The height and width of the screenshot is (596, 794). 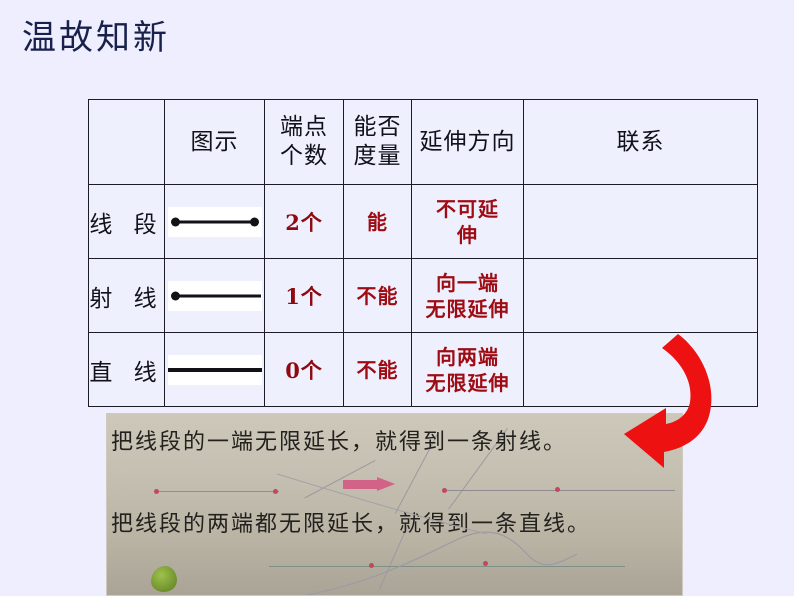 I want to click on photo-ray-dot-d, so click(x=557, y=489).